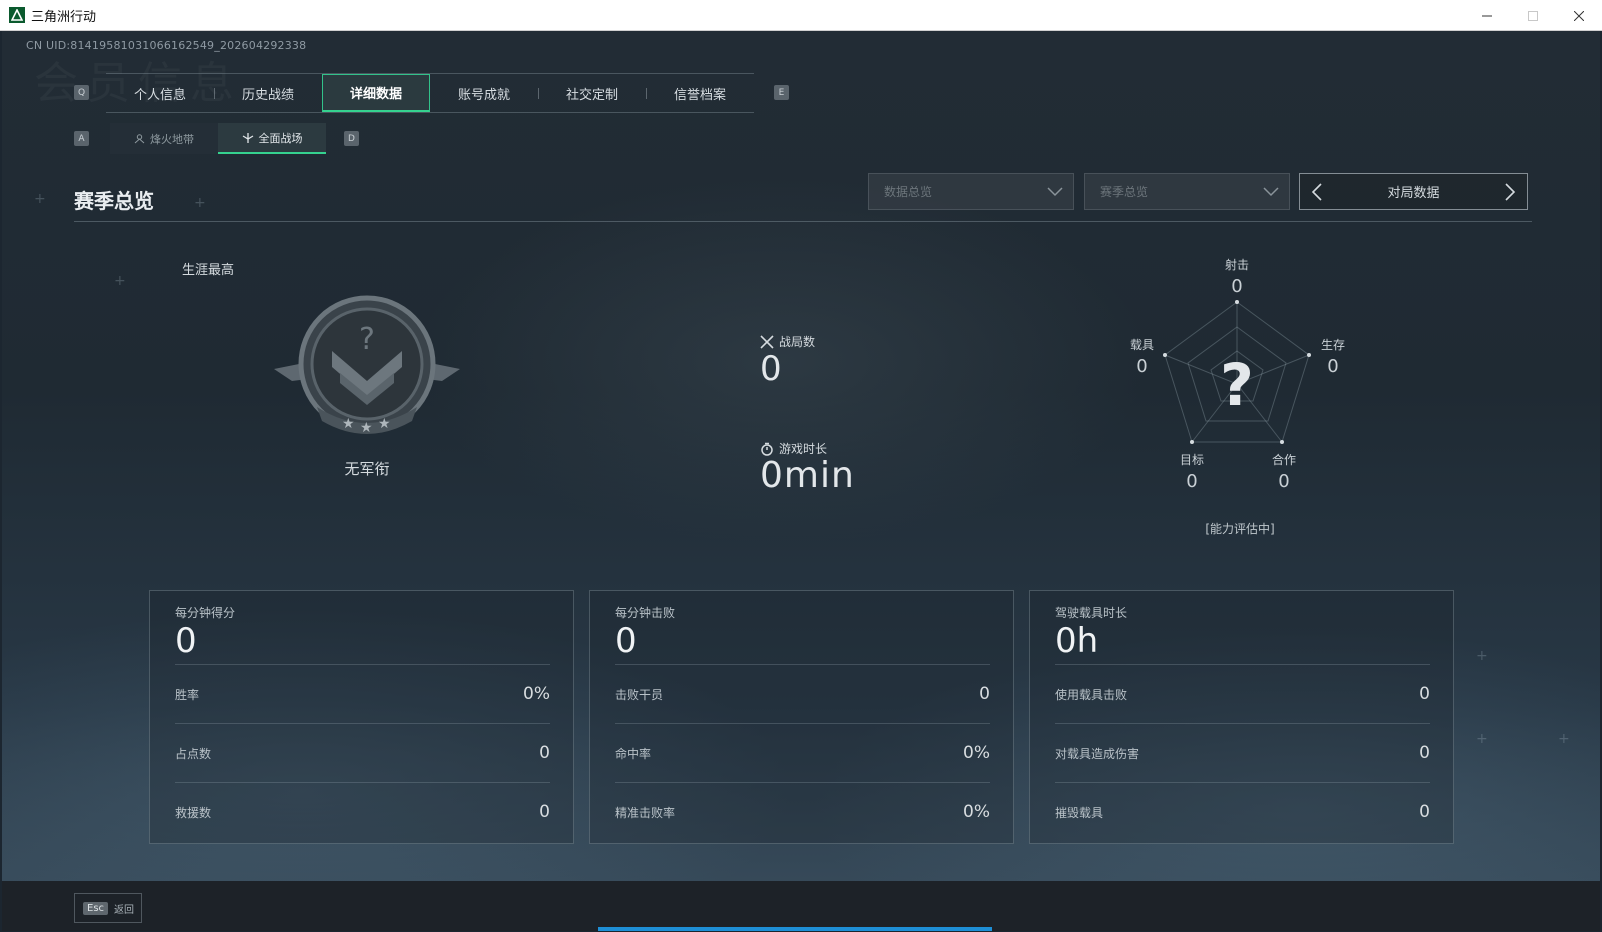 This screenshot has width=1602, height=932. I want to click on dropdown-value: 数据总览, so click(908, 192).